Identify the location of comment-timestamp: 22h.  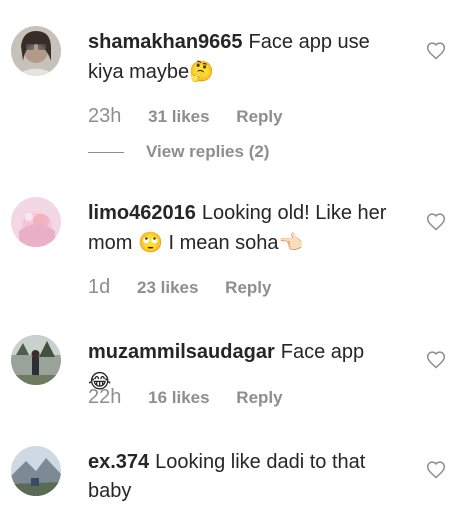
(105, 397).